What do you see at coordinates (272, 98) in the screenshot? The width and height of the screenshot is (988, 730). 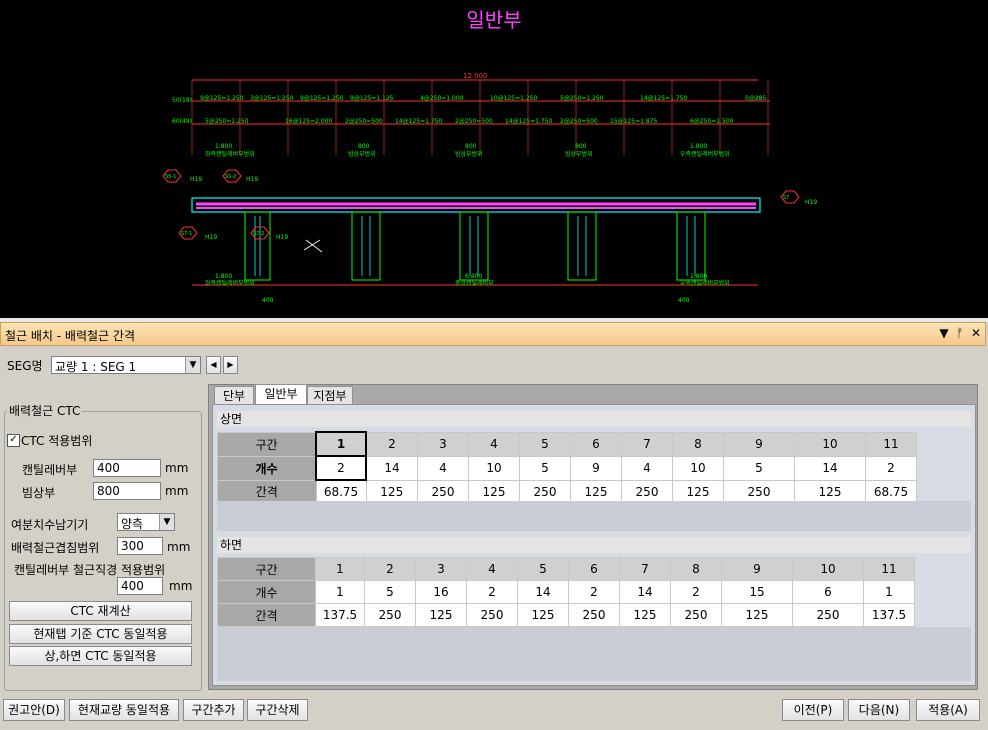 I see `dim-row1-item: 3@125=1.250` at bounding box center [272, 98].